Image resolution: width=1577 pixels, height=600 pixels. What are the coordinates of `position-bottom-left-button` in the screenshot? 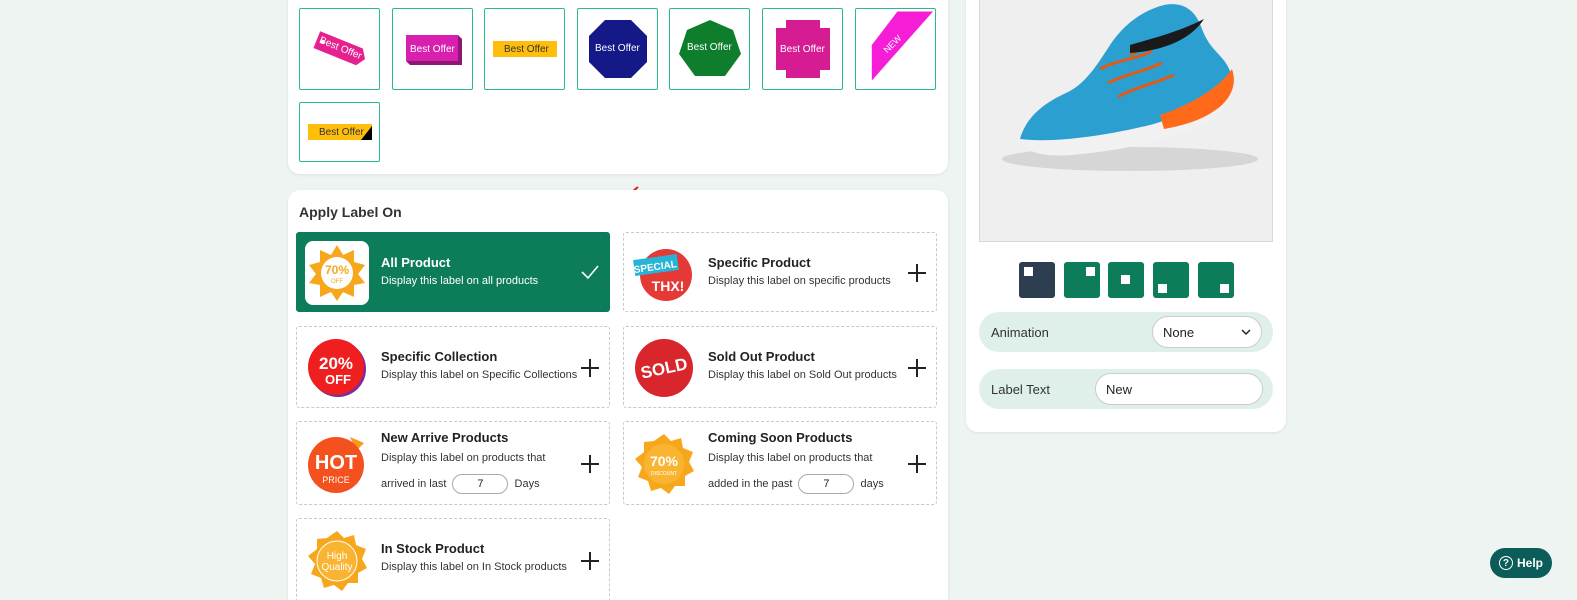 It's located at (1171, 280).